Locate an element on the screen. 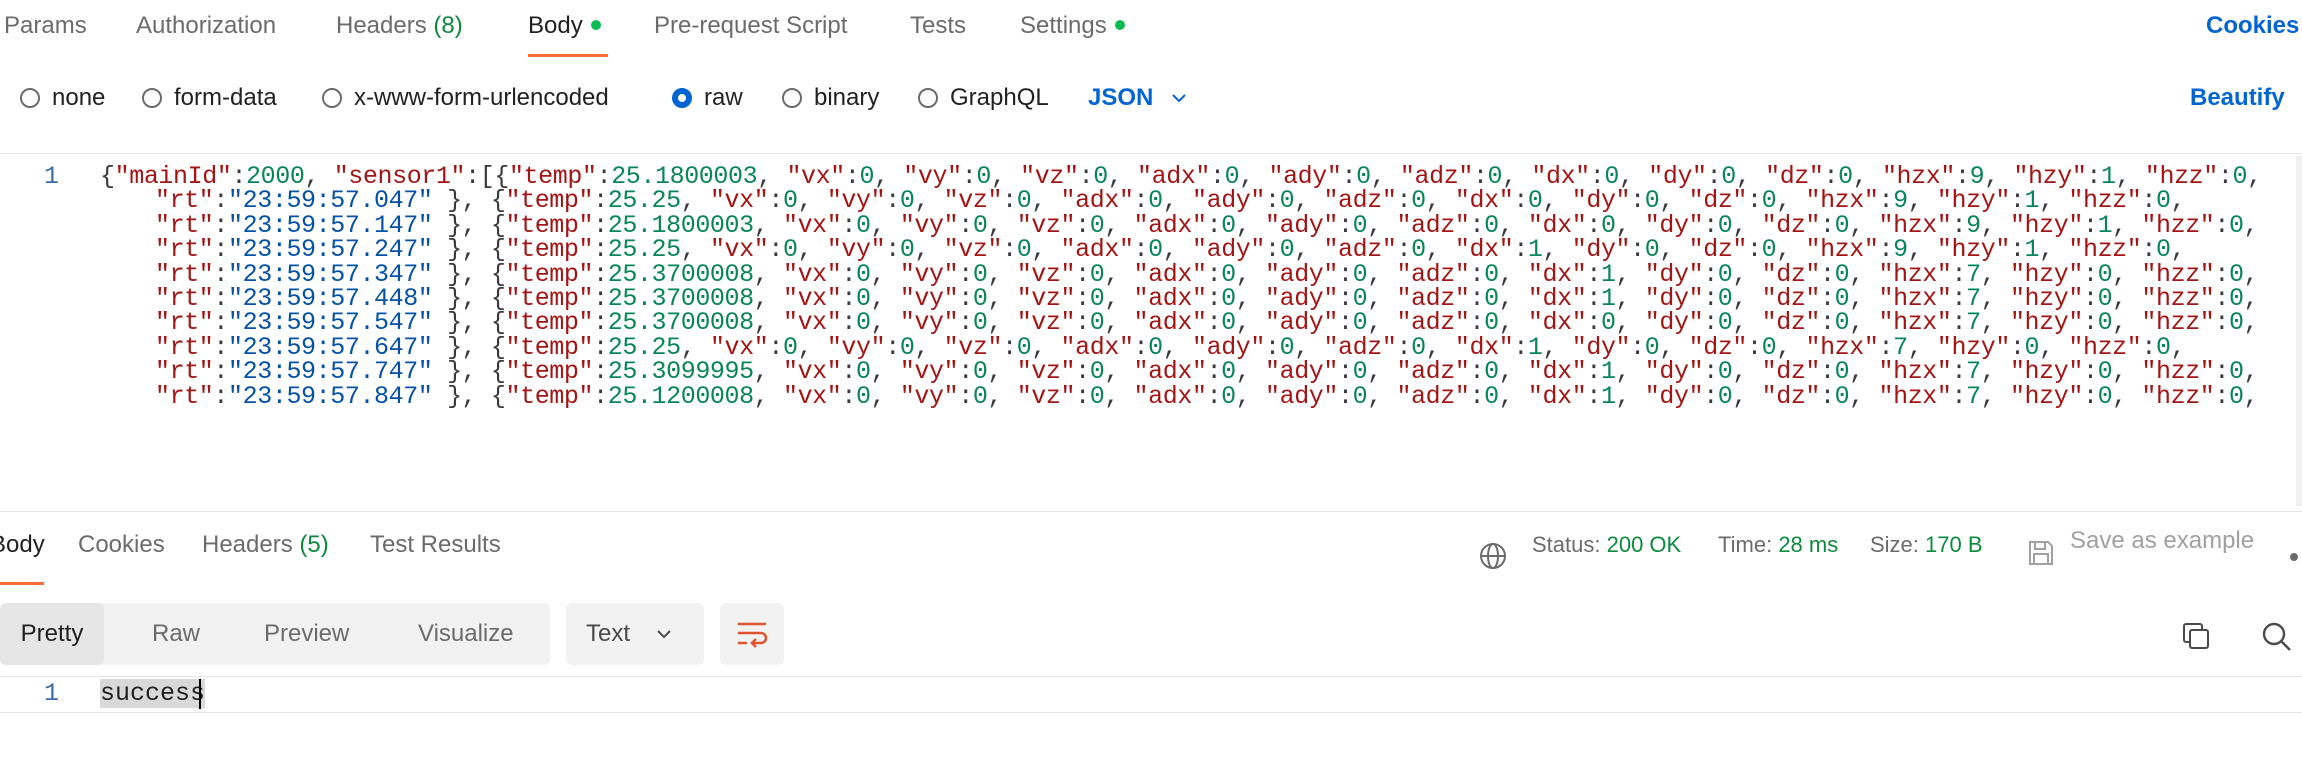 This screenshot has width=2302, height=770. save-icon is located at coordinates (2041, 553).